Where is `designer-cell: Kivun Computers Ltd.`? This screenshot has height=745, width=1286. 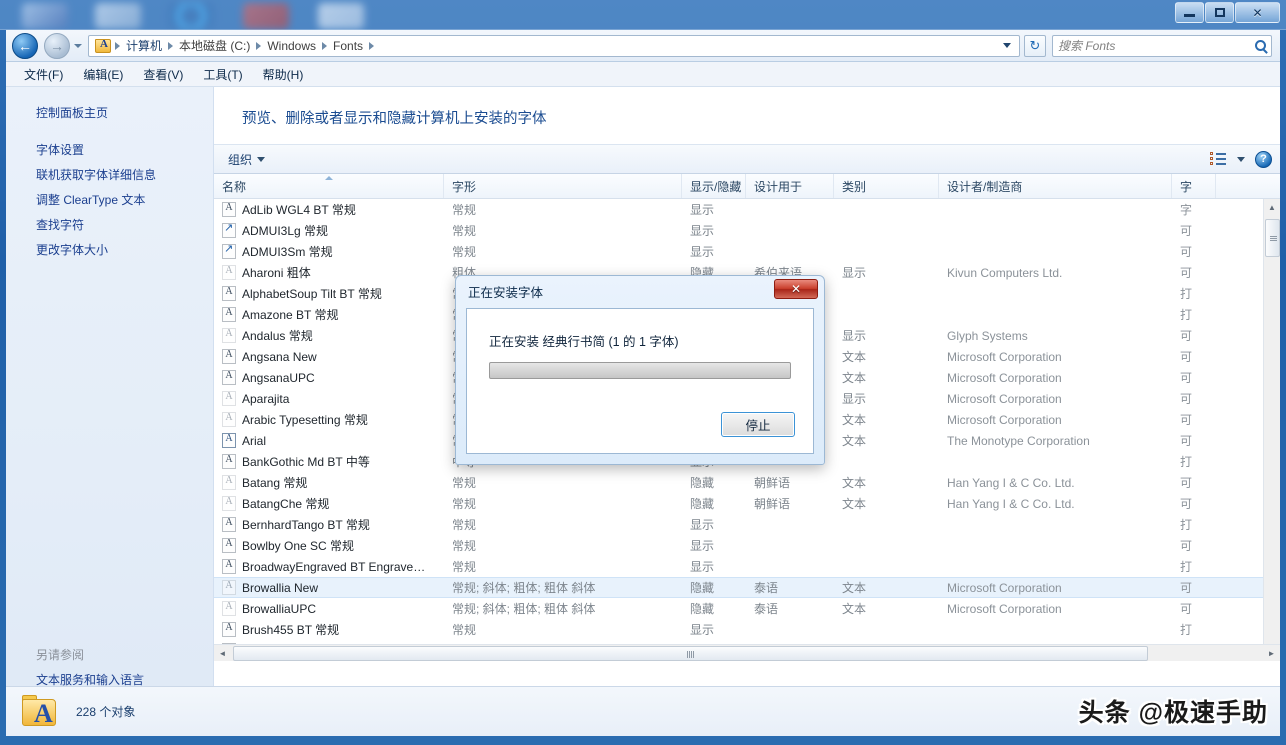
designer-cell: Kivun Computers Ltd. is located at coordinates (1005, 272).